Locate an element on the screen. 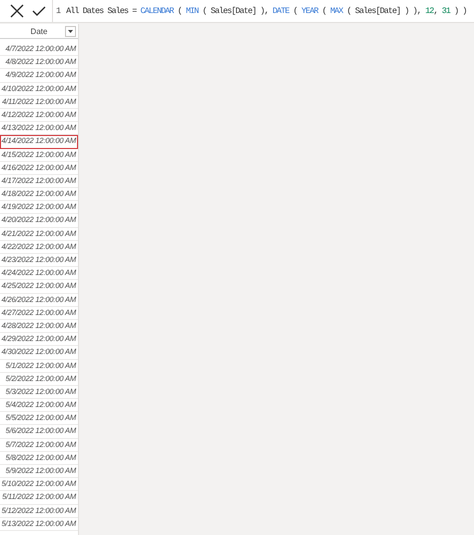  filter-dropdown-button is located at coordinates (70, 31).